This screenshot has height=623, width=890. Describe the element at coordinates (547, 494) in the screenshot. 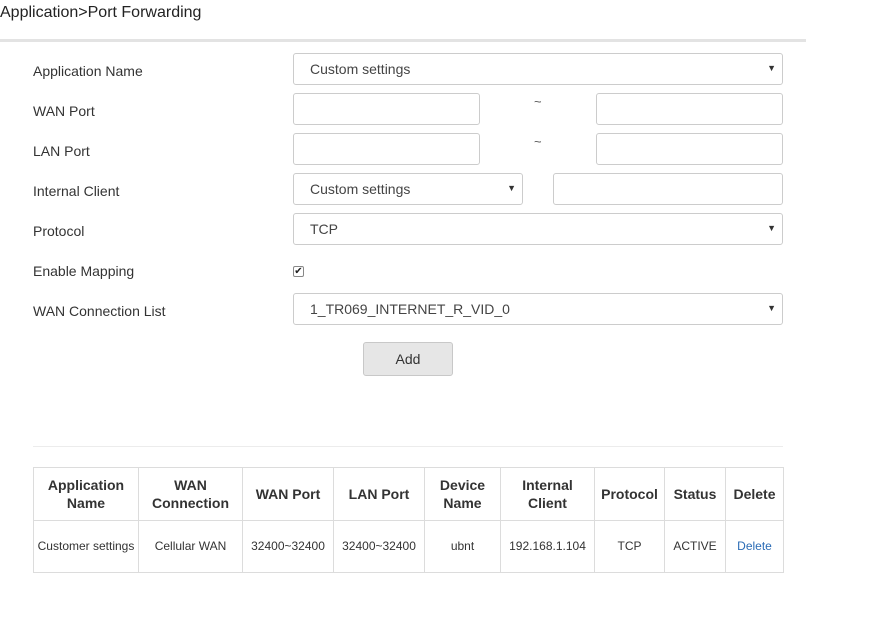

I see `col-header-internal-client: Internal Client` at that location.